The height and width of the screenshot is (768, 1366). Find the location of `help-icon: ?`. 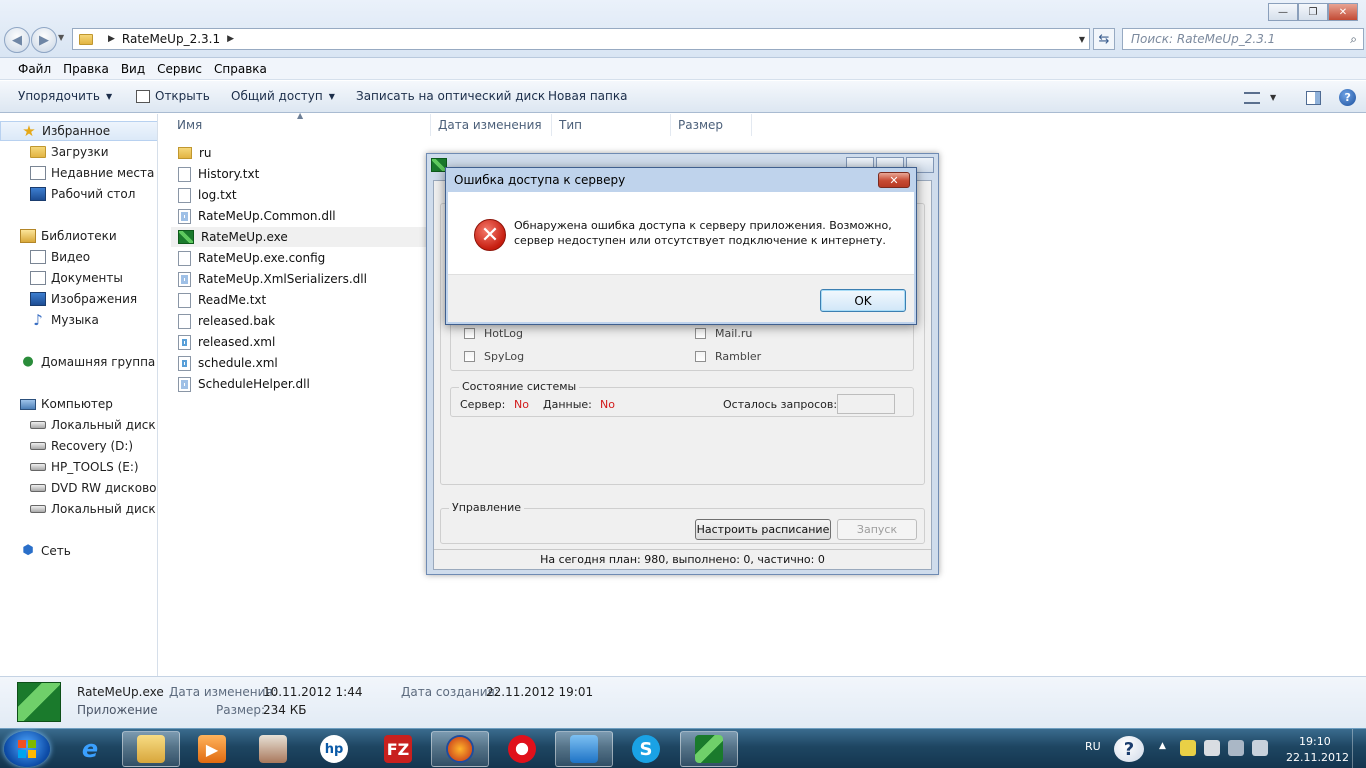

help-icon: ? is located at coordinates (1348, 97).